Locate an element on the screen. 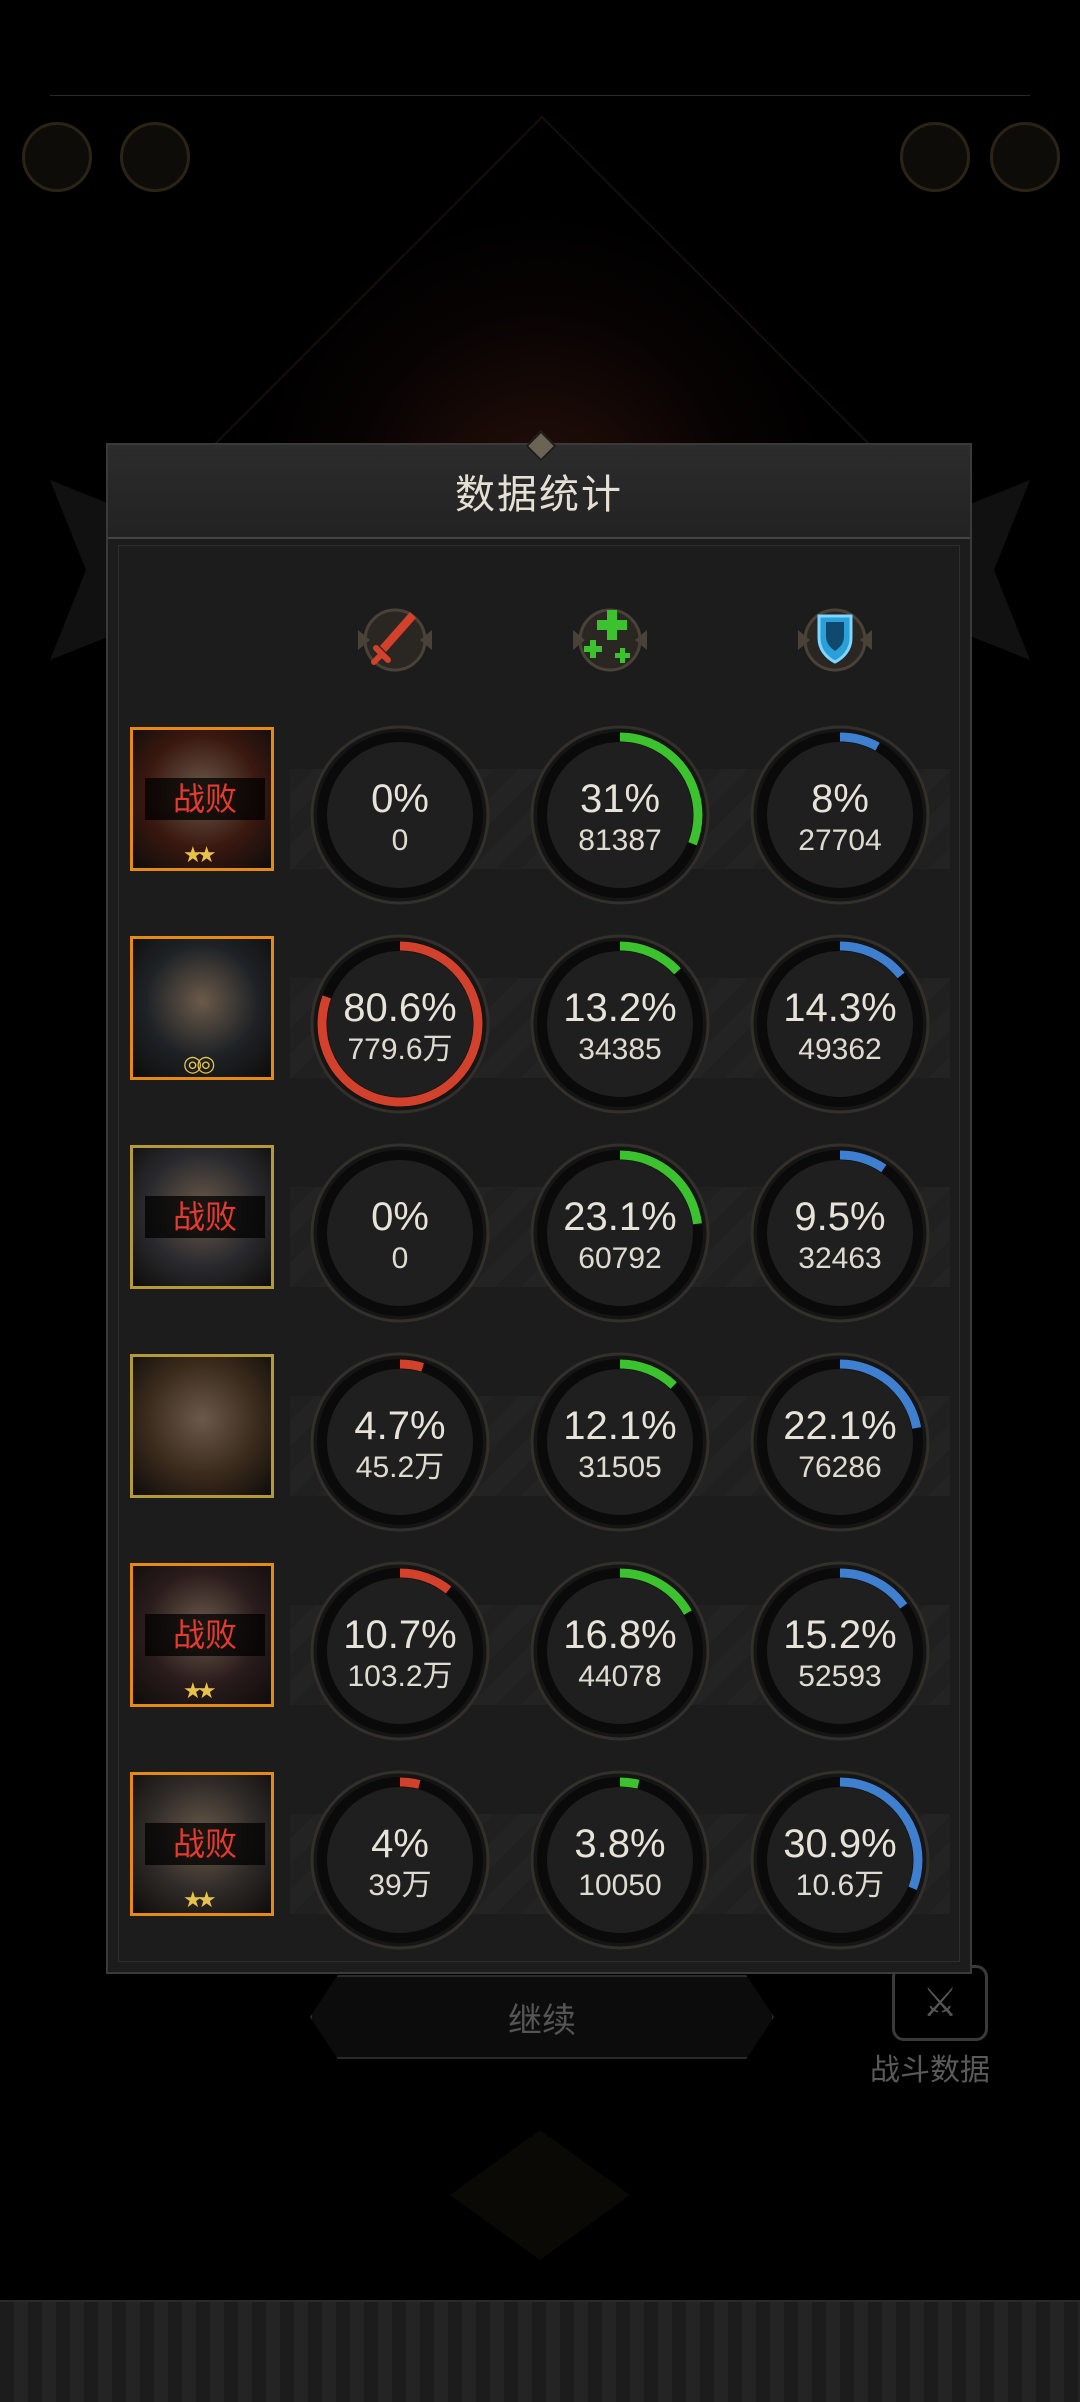 This screenshot has height=2402, width=1080. heal-value: 60792 is located at coordinates (620, 1258).